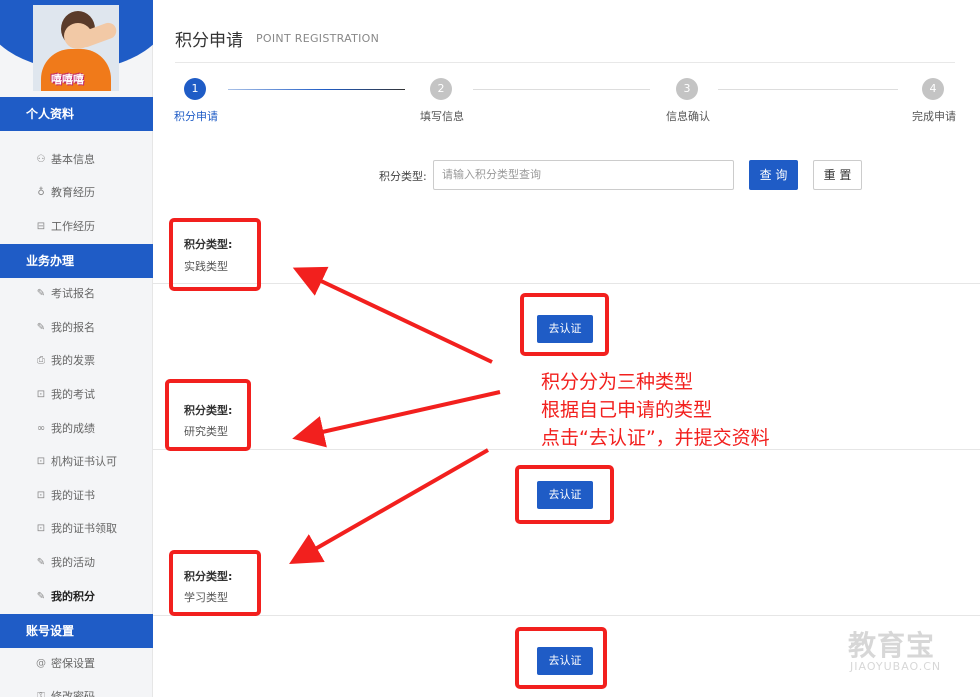 This screenshot has height=697, width=980. I want to click on watermark-logo: 教育宝 JIAOYUBAO.CN, so click(904, 651).